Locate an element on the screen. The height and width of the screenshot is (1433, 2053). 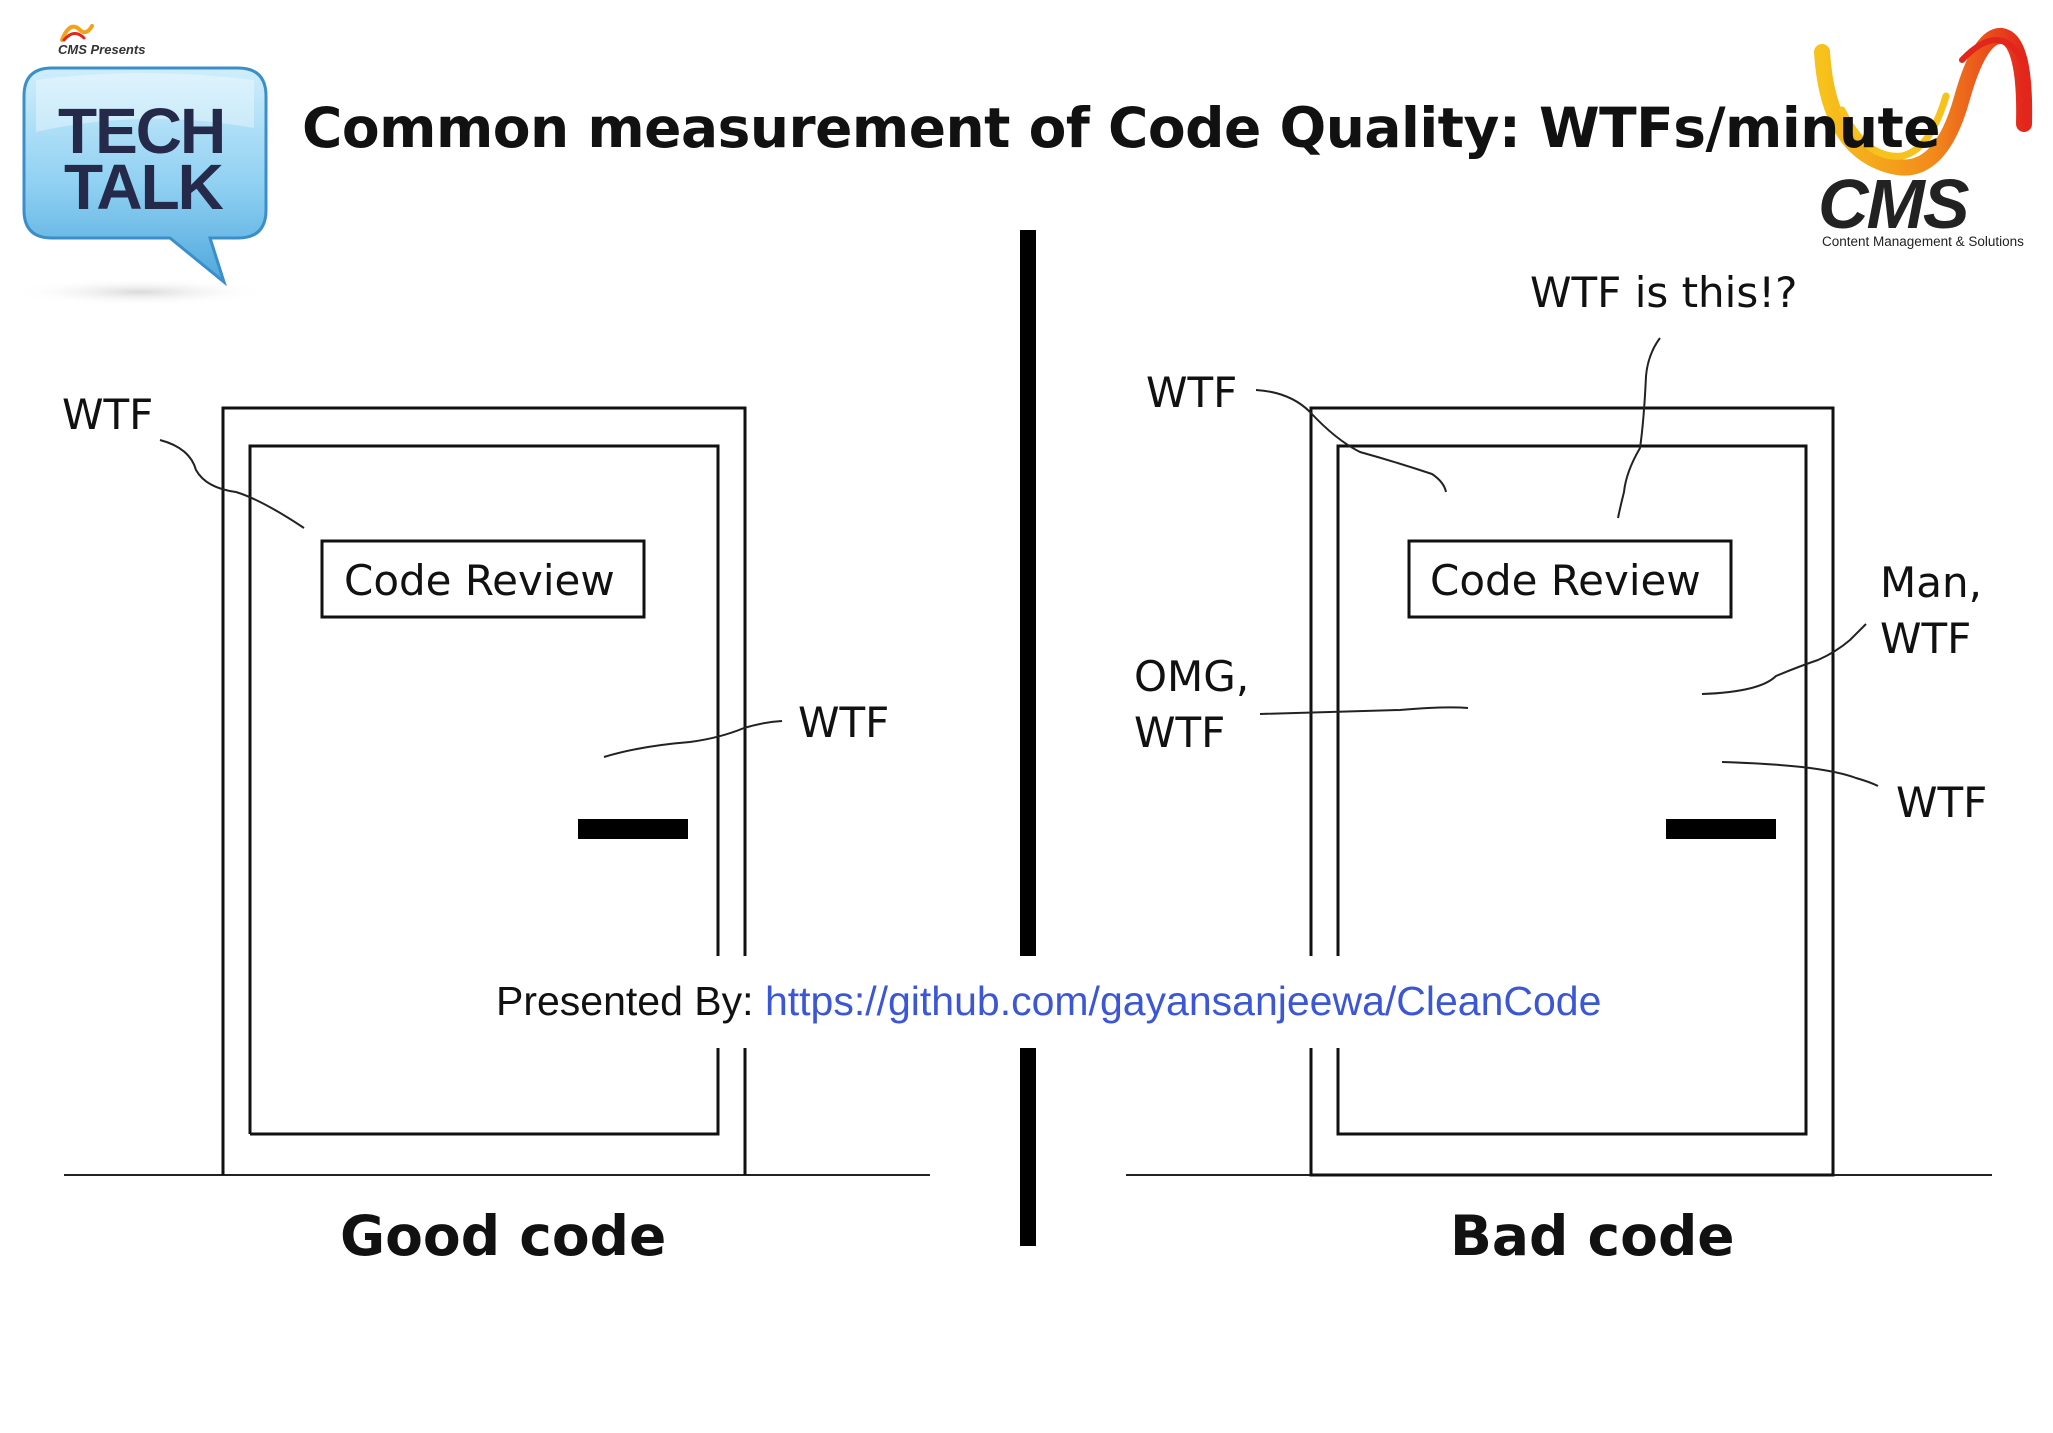
code-review-label-bad: Code Review is located at coordinates (1565, 580).